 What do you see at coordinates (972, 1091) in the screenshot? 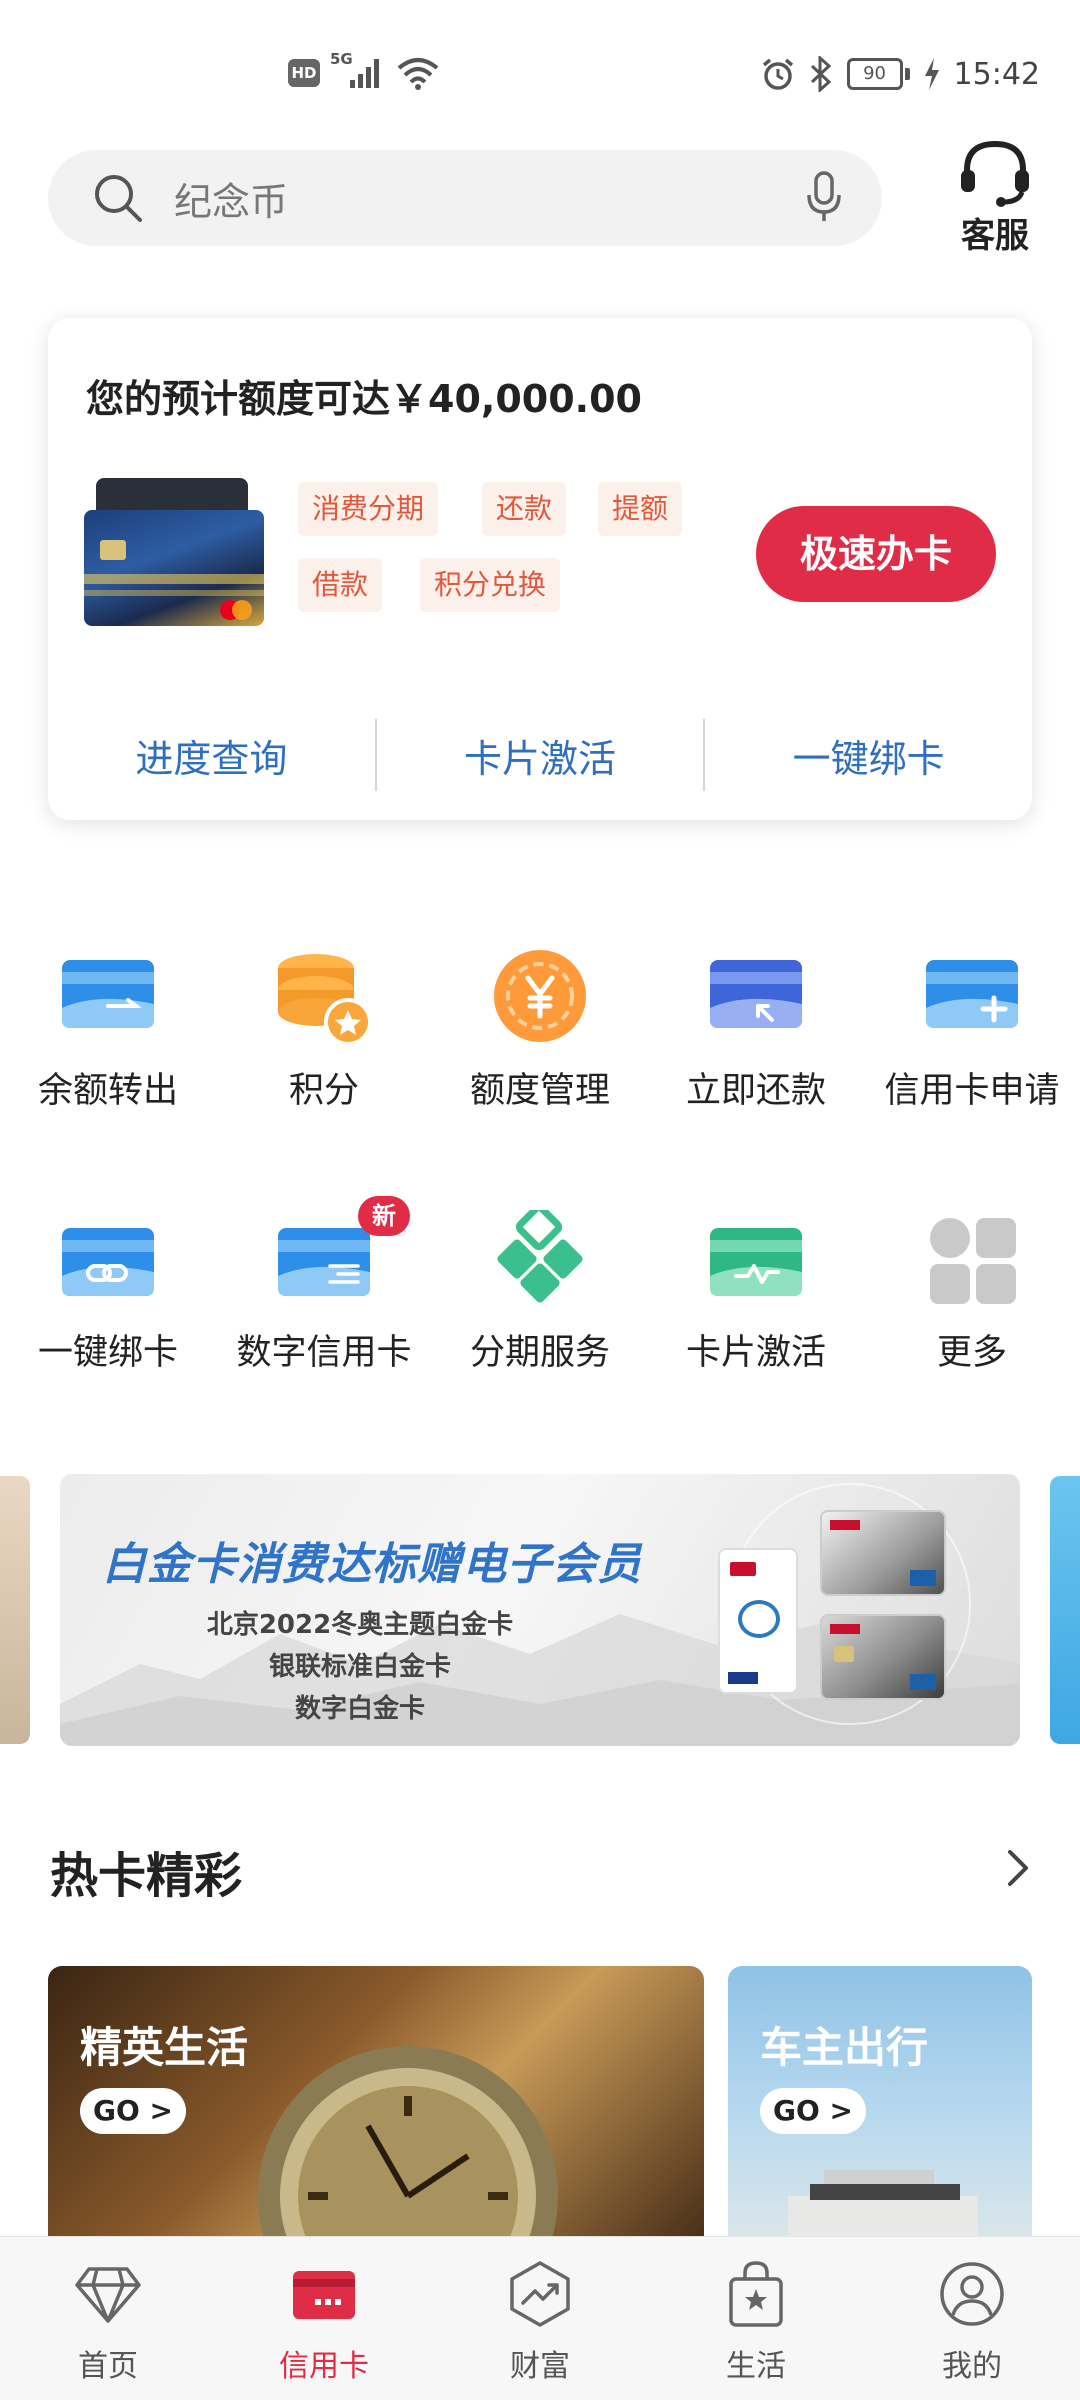
I see `service-label: 信用卡申请` at bounding box center [972, 1091].